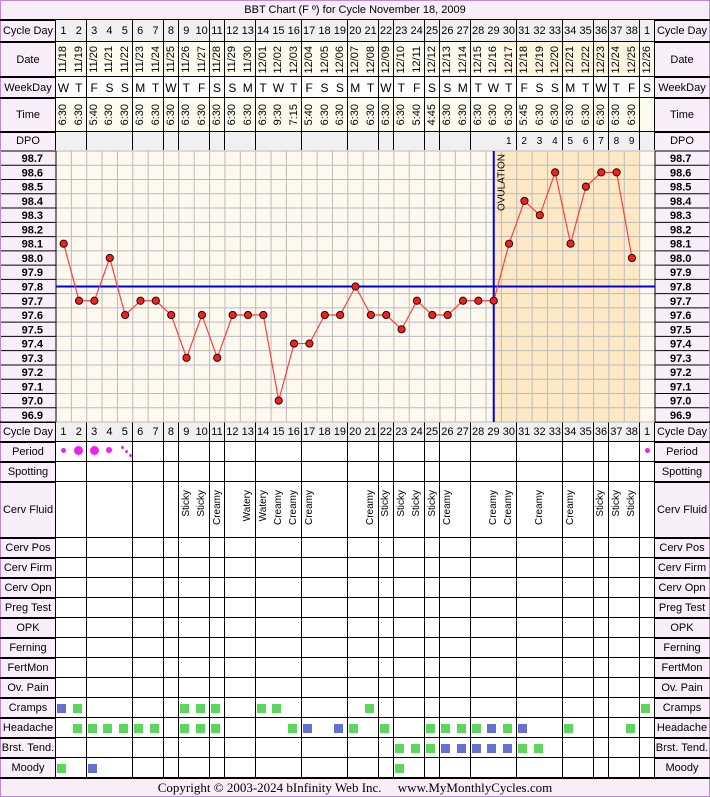 The width and height of the screenshot is (710, 797). I want to click on y-tick-label-right: 96.9, so click(680, 416).